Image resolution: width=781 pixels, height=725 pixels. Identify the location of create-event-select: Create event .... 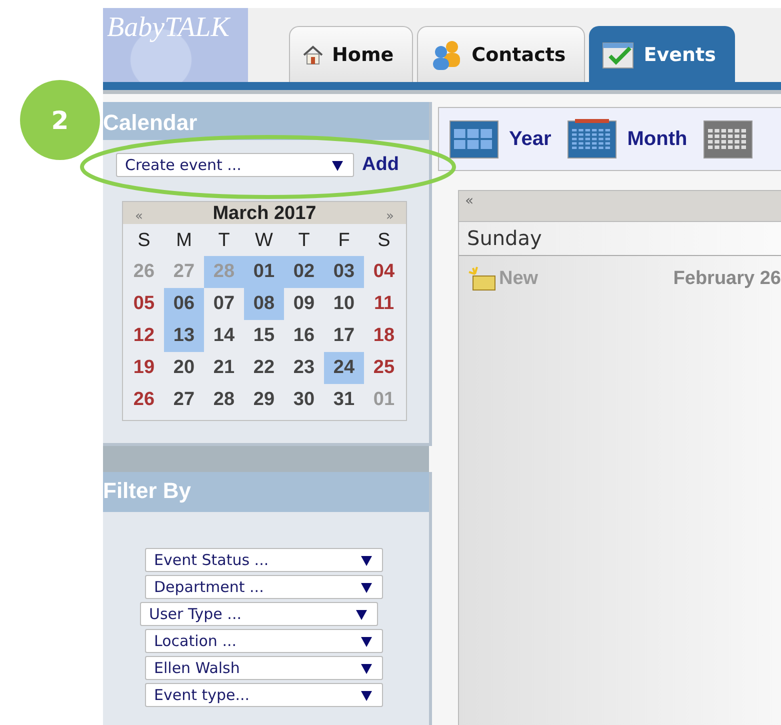
(235, 165).